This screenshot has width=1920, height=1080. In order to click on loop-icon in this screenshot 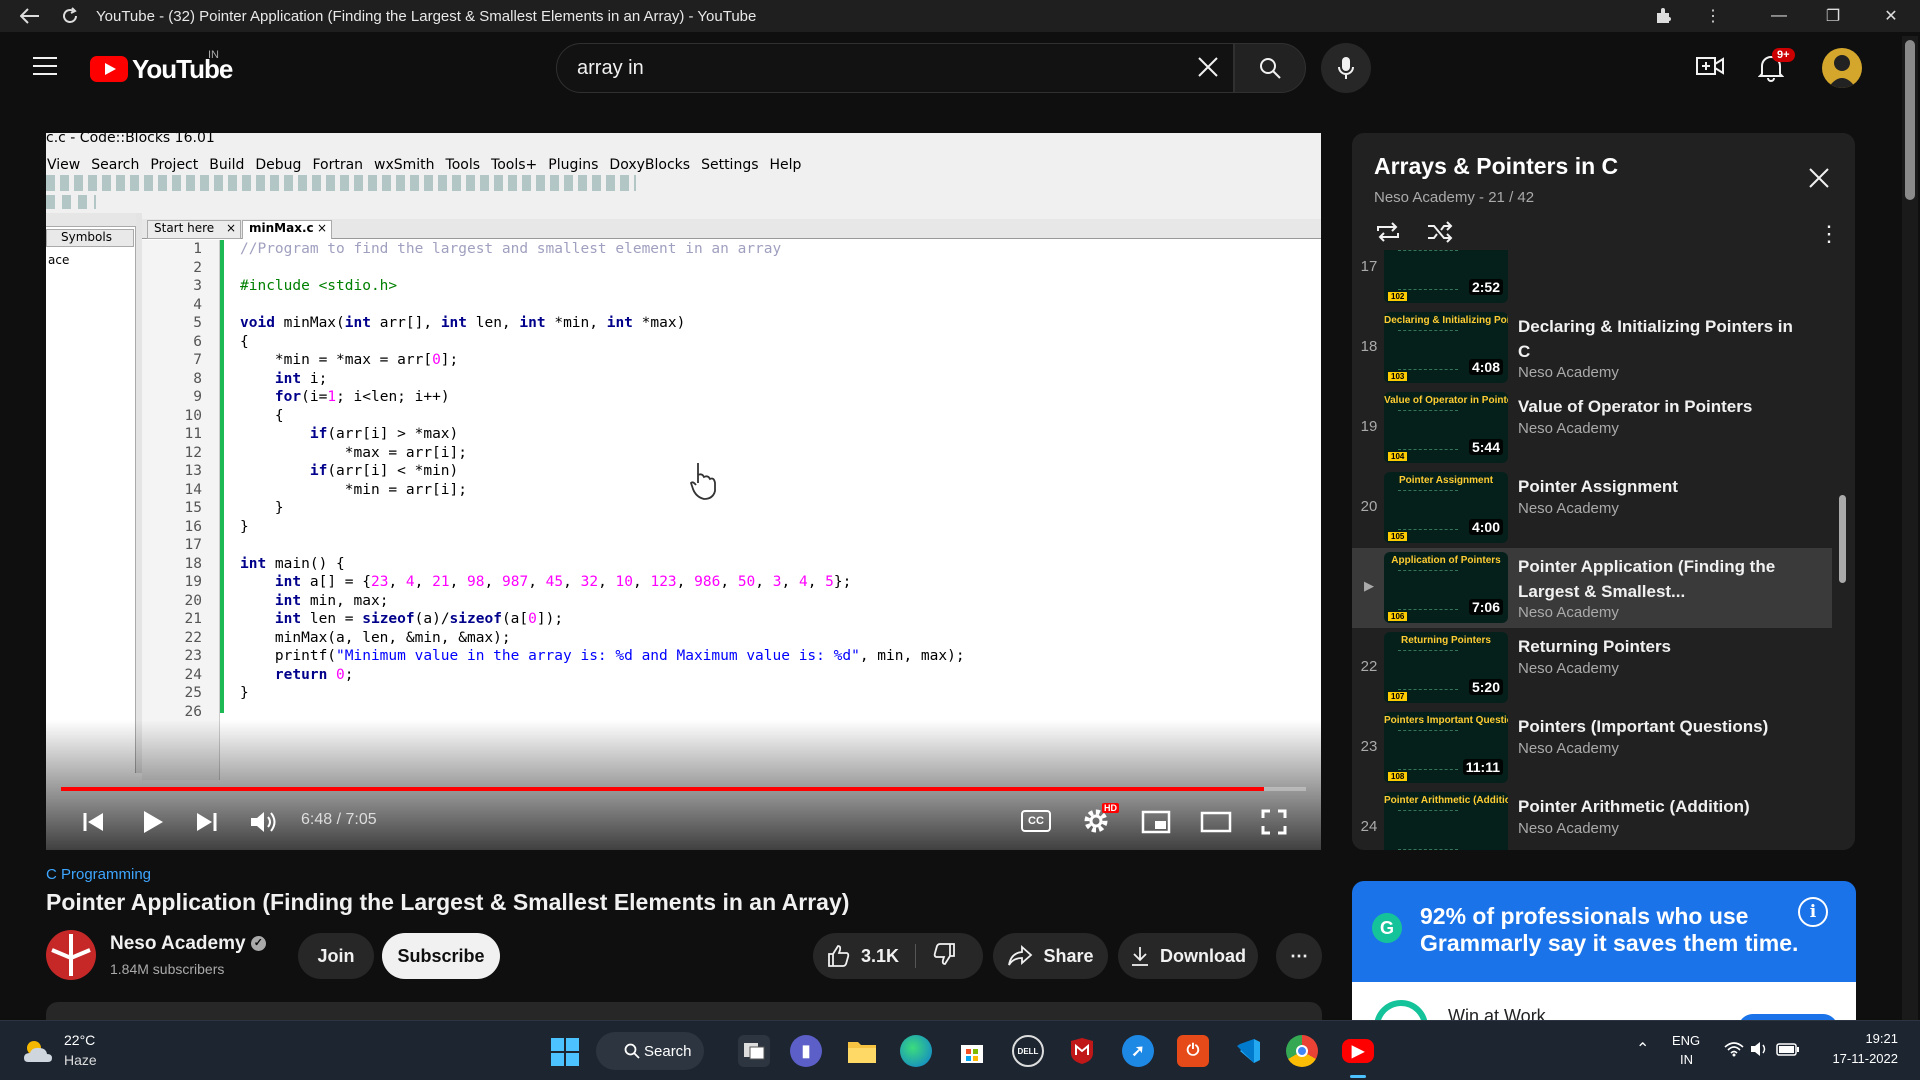, I will do `click(1388, 234)`.